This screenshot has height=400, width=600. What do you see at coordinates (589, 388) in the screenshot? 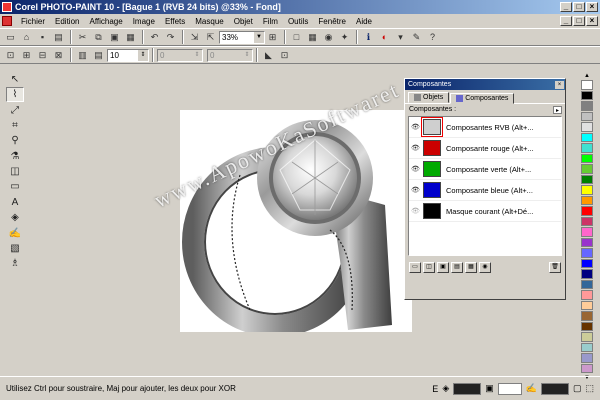
I see `marquee-icon: ⬚` at bounding box center [589, 388].